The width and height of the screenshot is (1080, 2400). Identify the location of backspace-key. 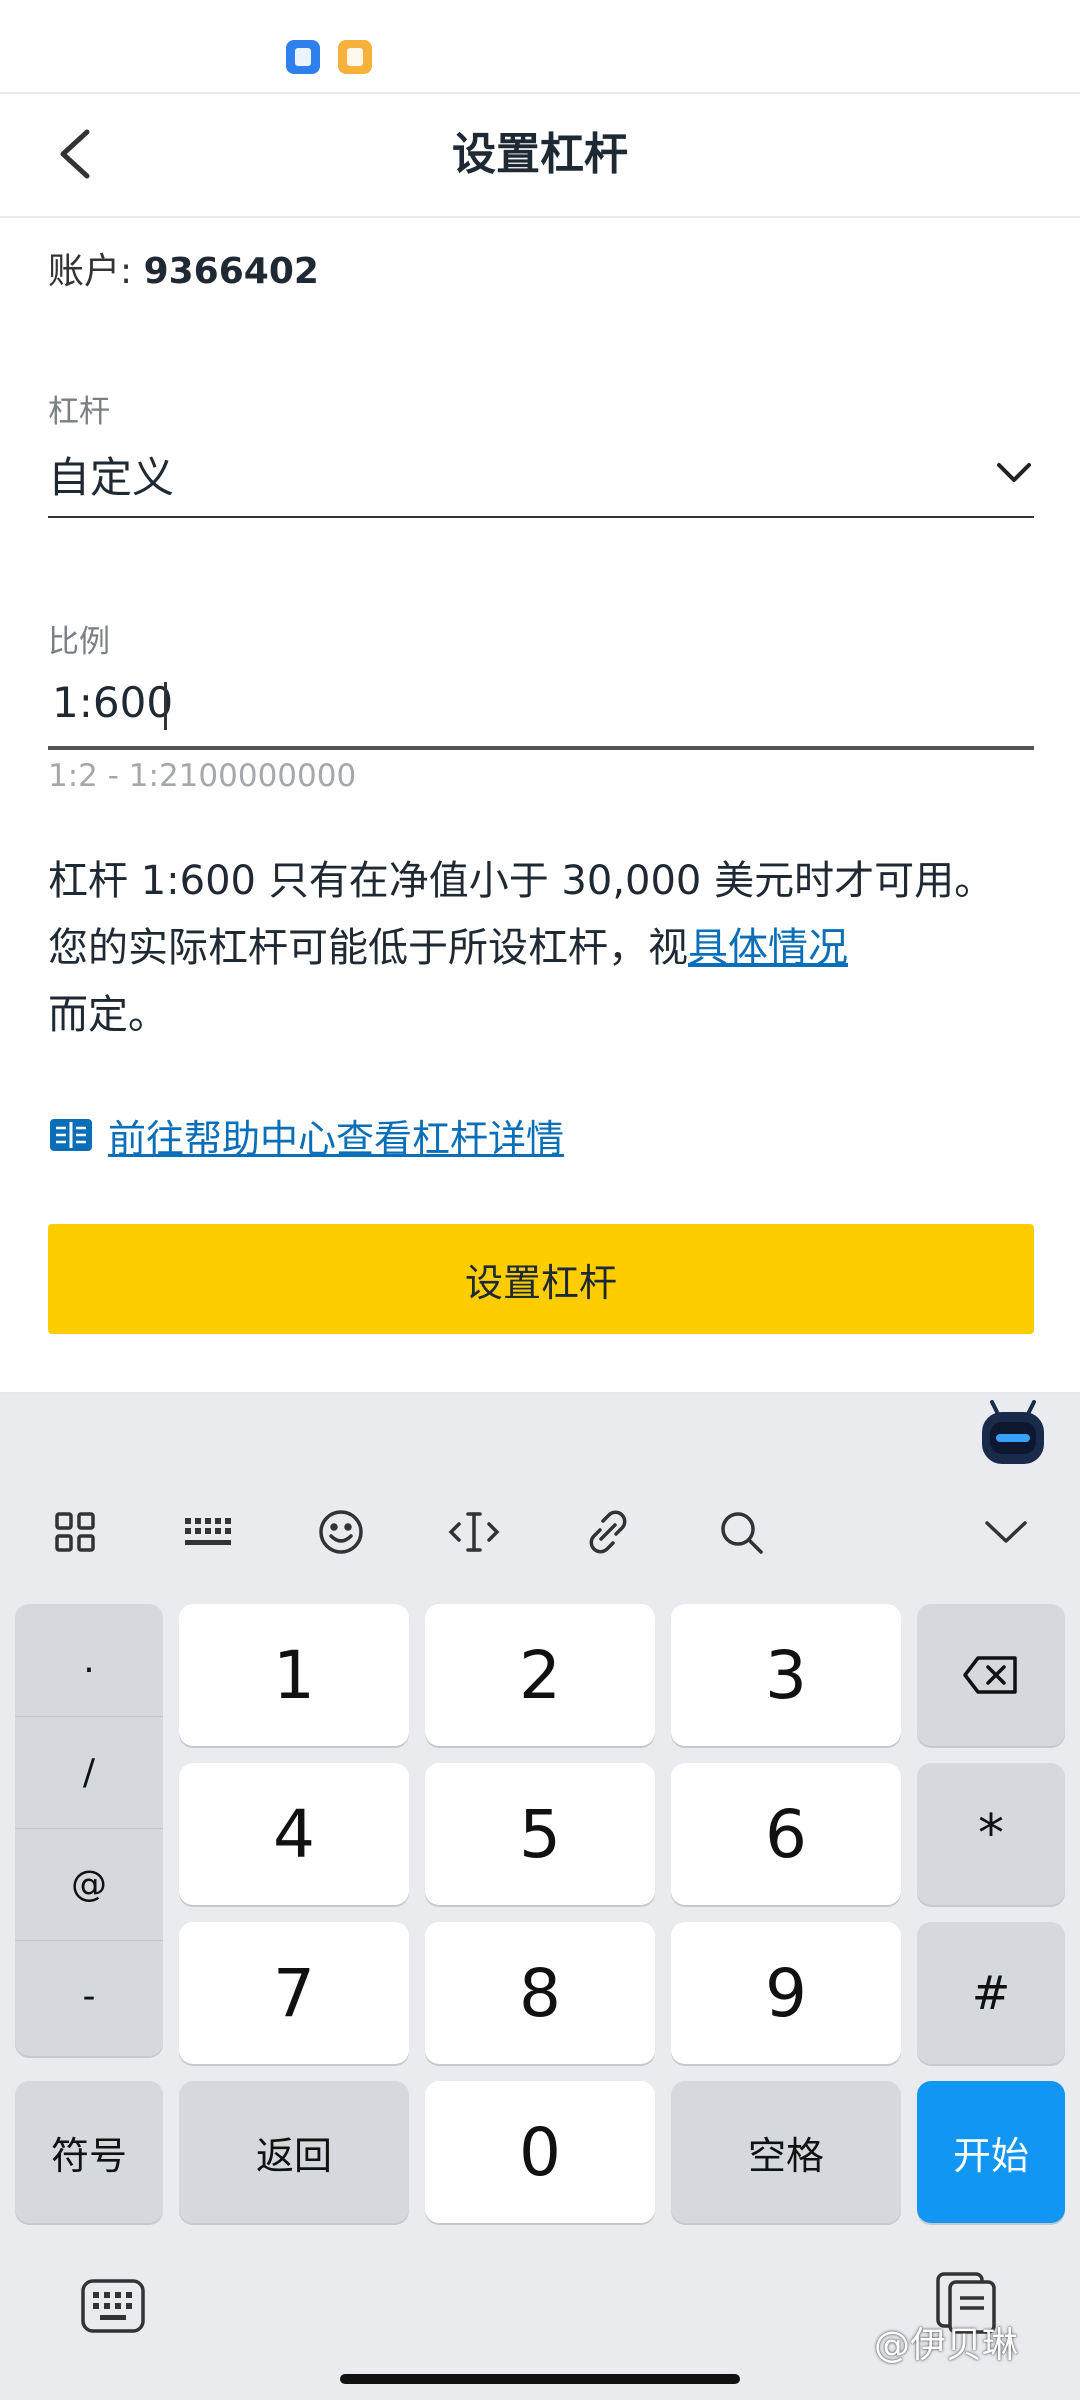
(991, 1675).